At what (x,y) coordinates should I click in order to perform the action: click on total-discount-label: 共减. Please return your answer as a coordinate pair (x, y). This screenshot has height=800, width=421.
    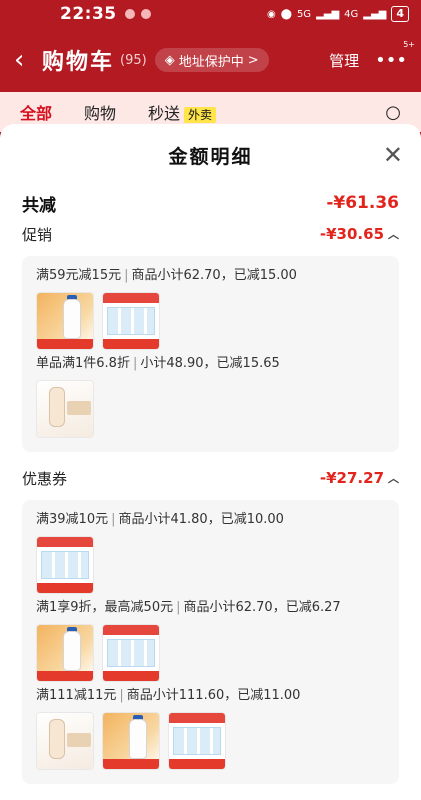
    Looking at the image, I should click on (39, 205).